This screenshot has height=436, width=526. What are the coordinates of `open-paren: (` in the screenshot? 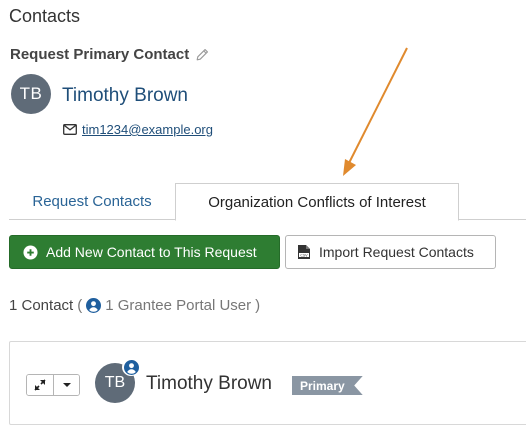 It's located at (80, 305).